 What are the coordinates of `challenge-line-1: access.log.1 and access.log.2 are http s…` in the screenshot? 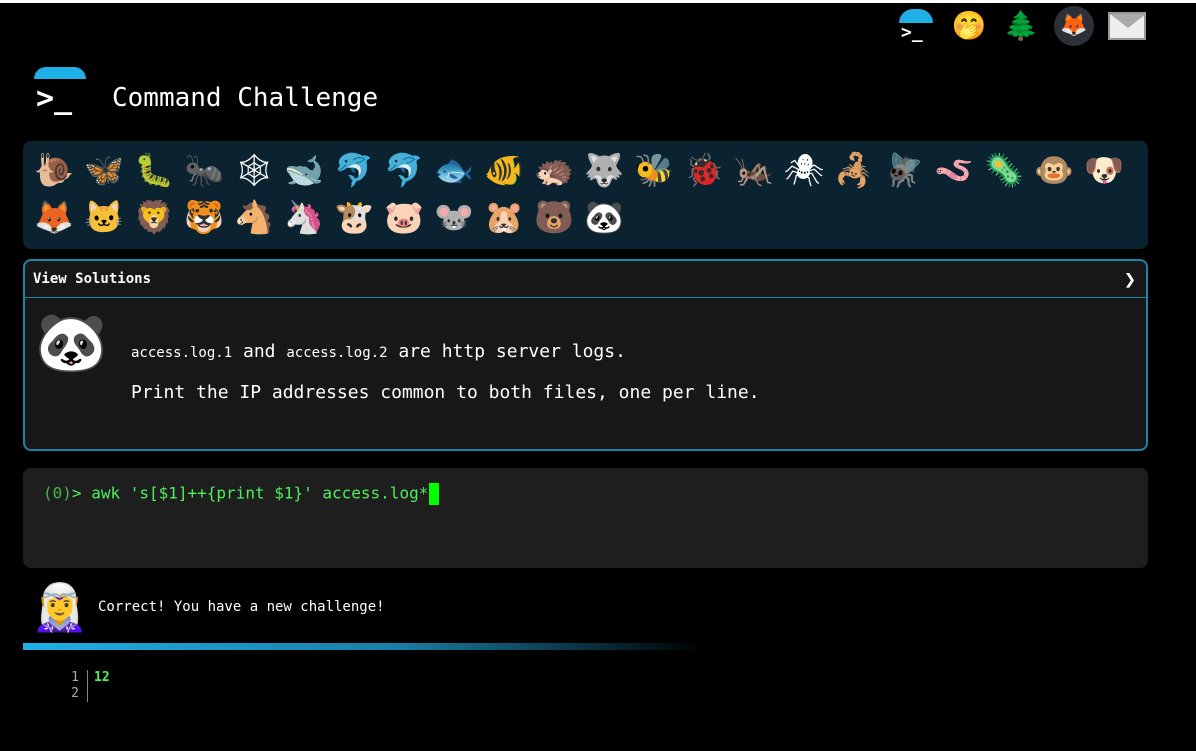 It's located at (445, 351).